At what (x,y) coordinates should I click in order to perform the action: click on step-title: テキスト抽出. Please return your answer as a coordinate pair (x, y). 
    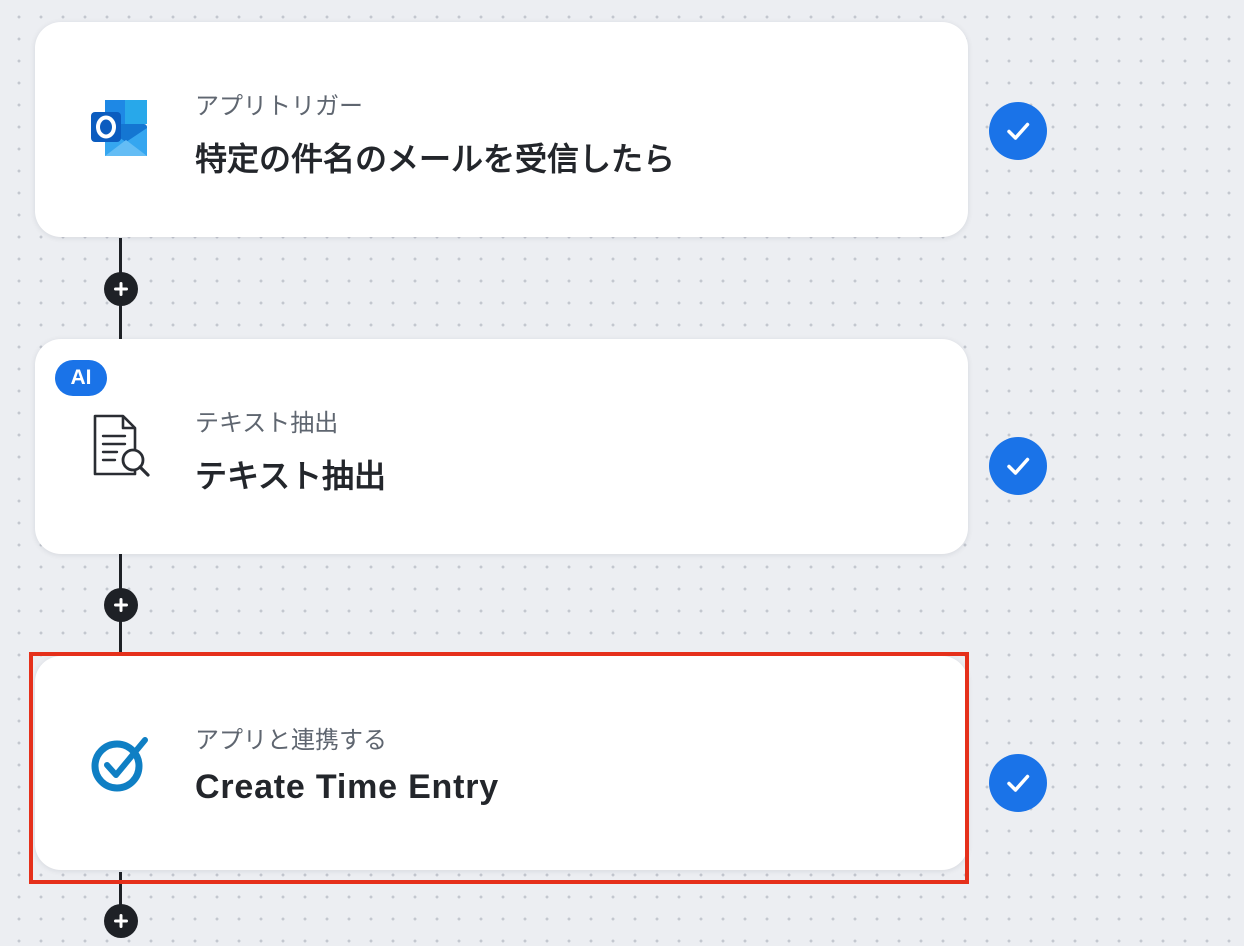
    Looking at the image, I should click on (291, 476).